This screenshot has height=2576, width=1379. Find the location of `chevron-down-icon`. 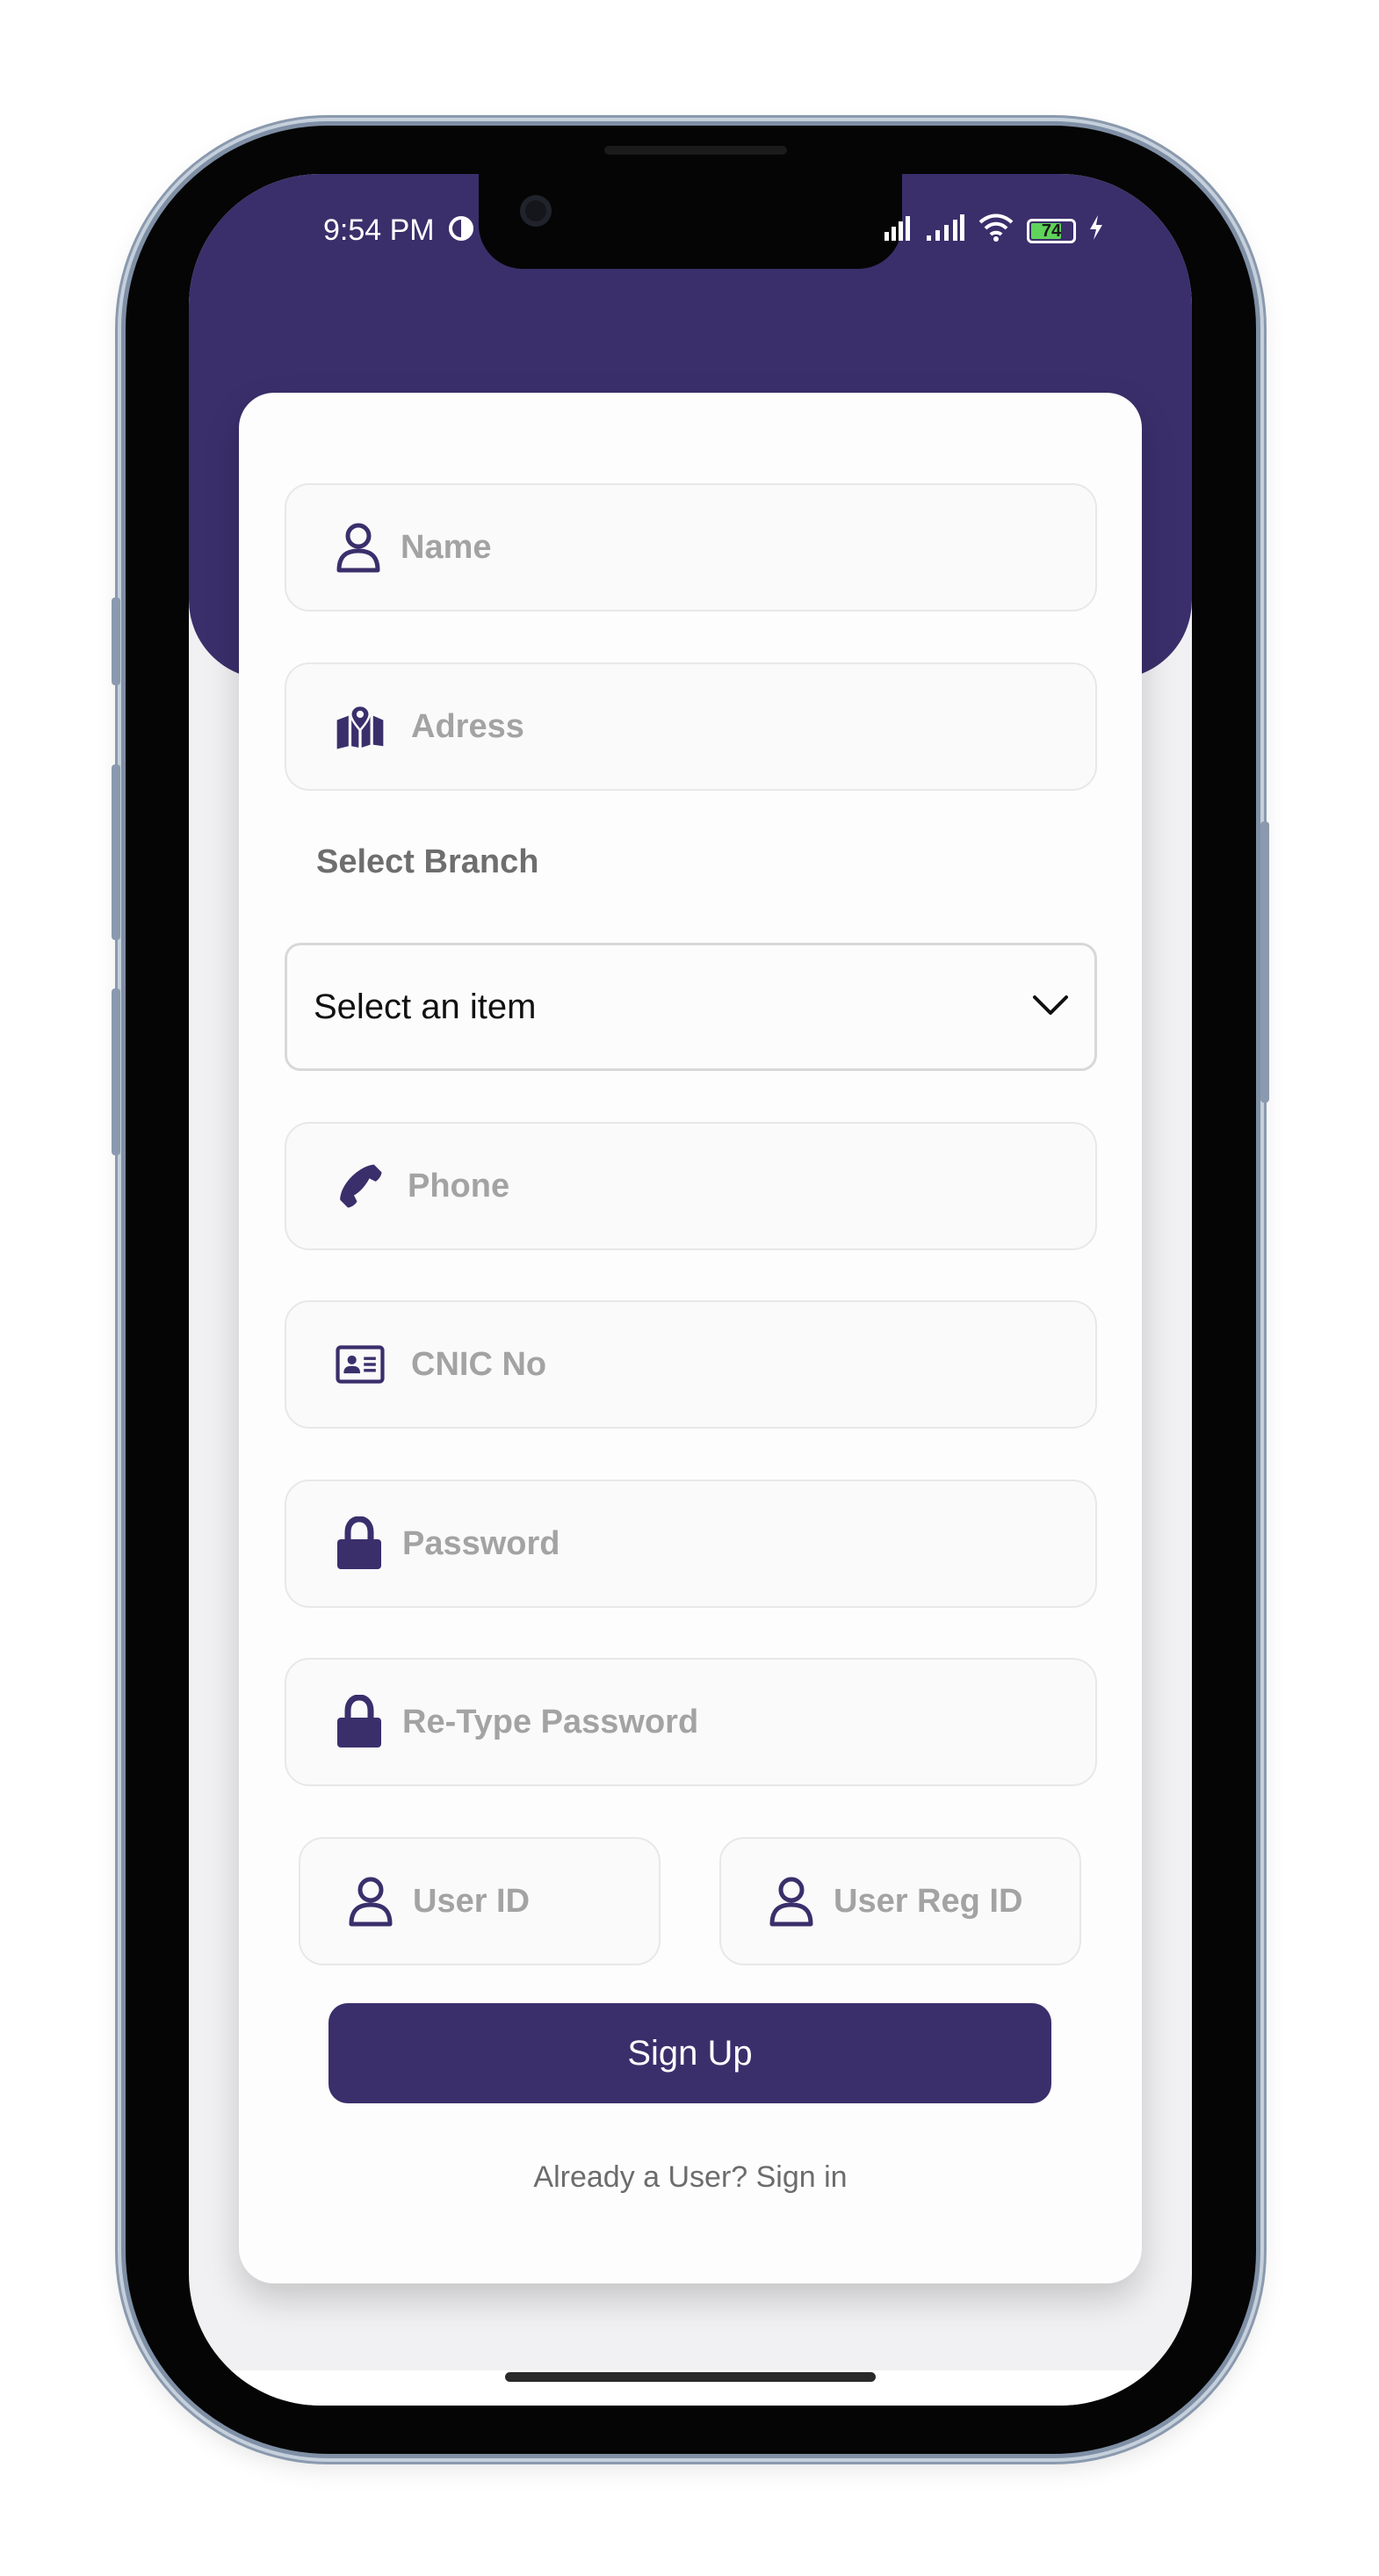

chevron-down-icon is located at coordinates (1050, 1007).